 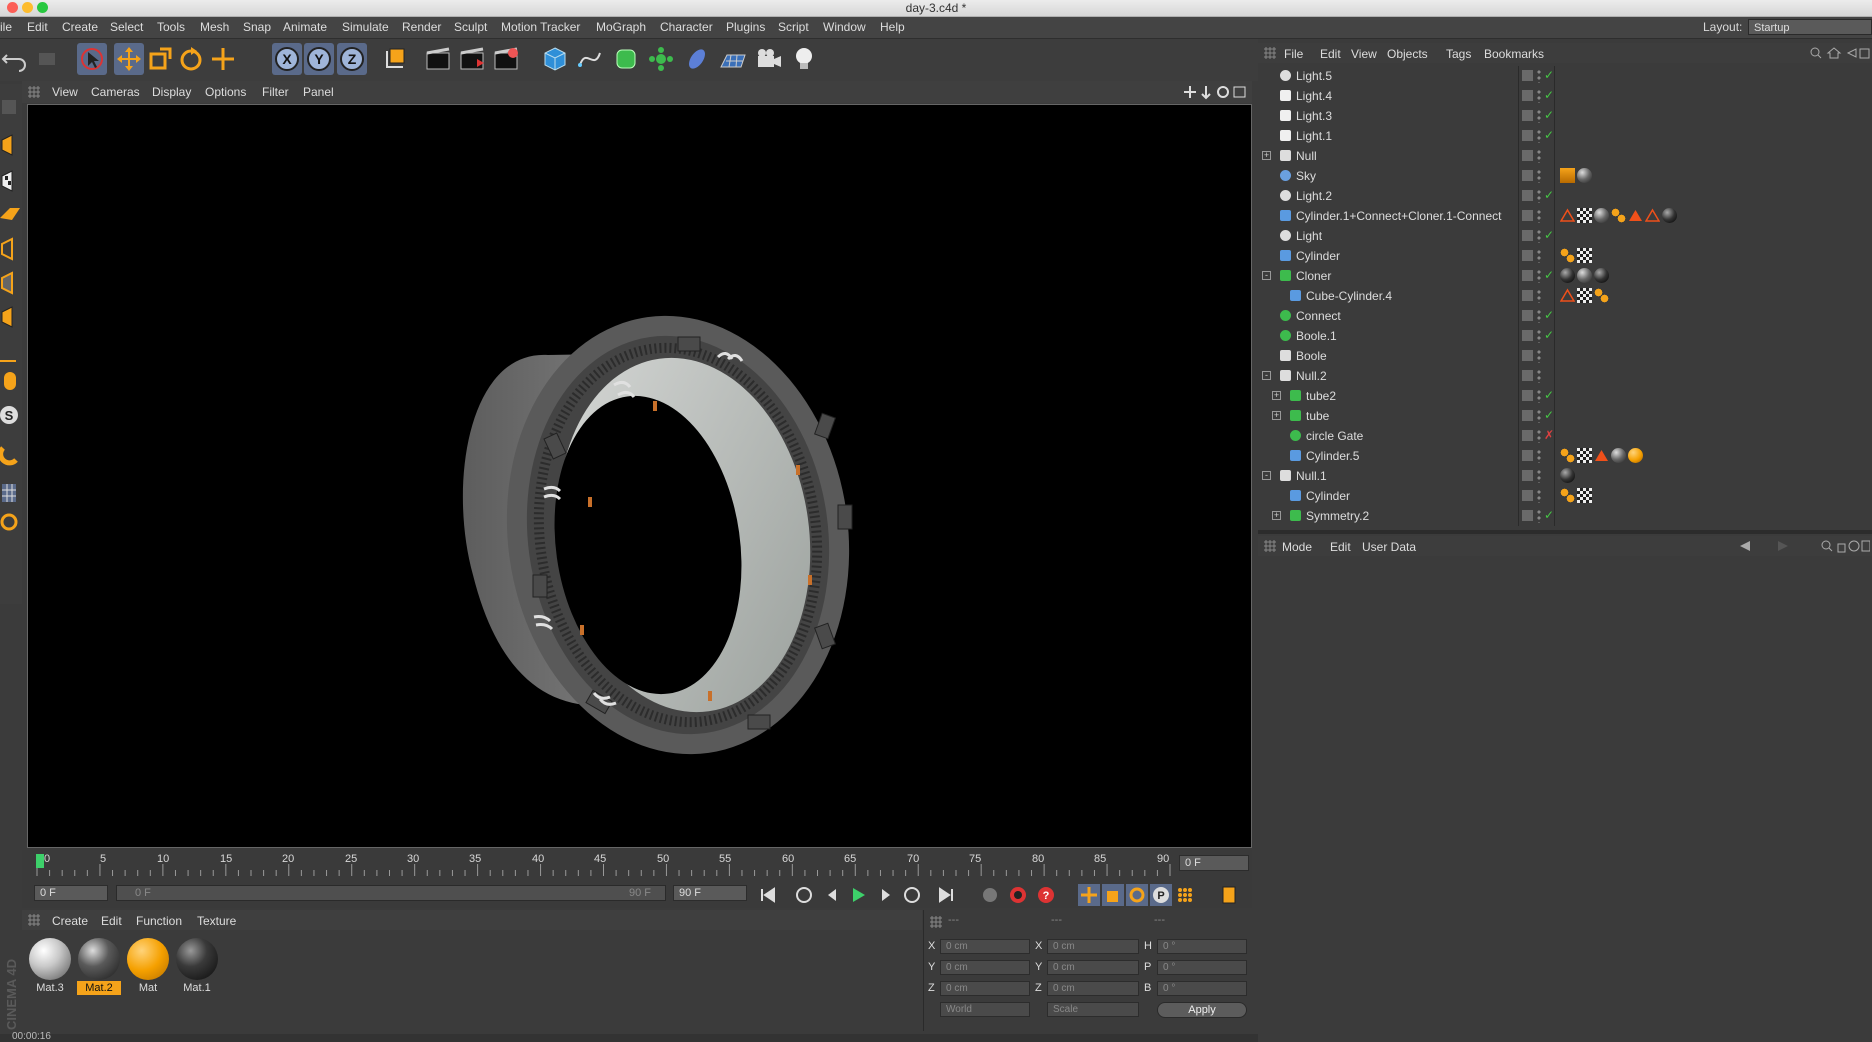 What do you see at coordinates (936, 922) in the screenshot?
I see `panel-grip-icon` at bounding box center [936, 922].